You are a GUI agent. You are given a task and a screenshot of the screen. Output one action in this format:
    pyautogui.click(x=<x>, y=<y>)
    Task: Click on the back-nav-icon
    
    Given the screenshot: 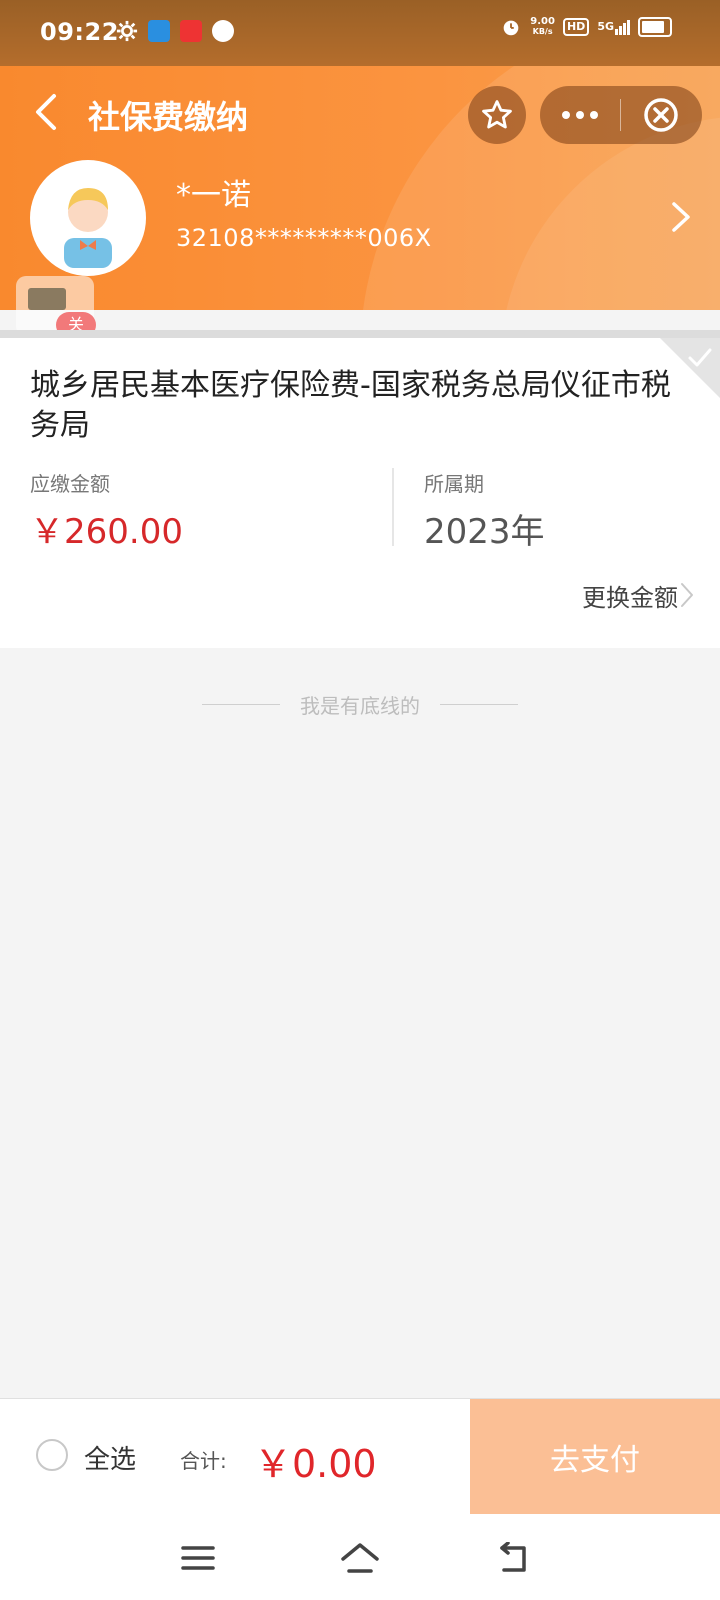 What is the action you would take?
    pyautogui.click(x=513, y=1557)
    